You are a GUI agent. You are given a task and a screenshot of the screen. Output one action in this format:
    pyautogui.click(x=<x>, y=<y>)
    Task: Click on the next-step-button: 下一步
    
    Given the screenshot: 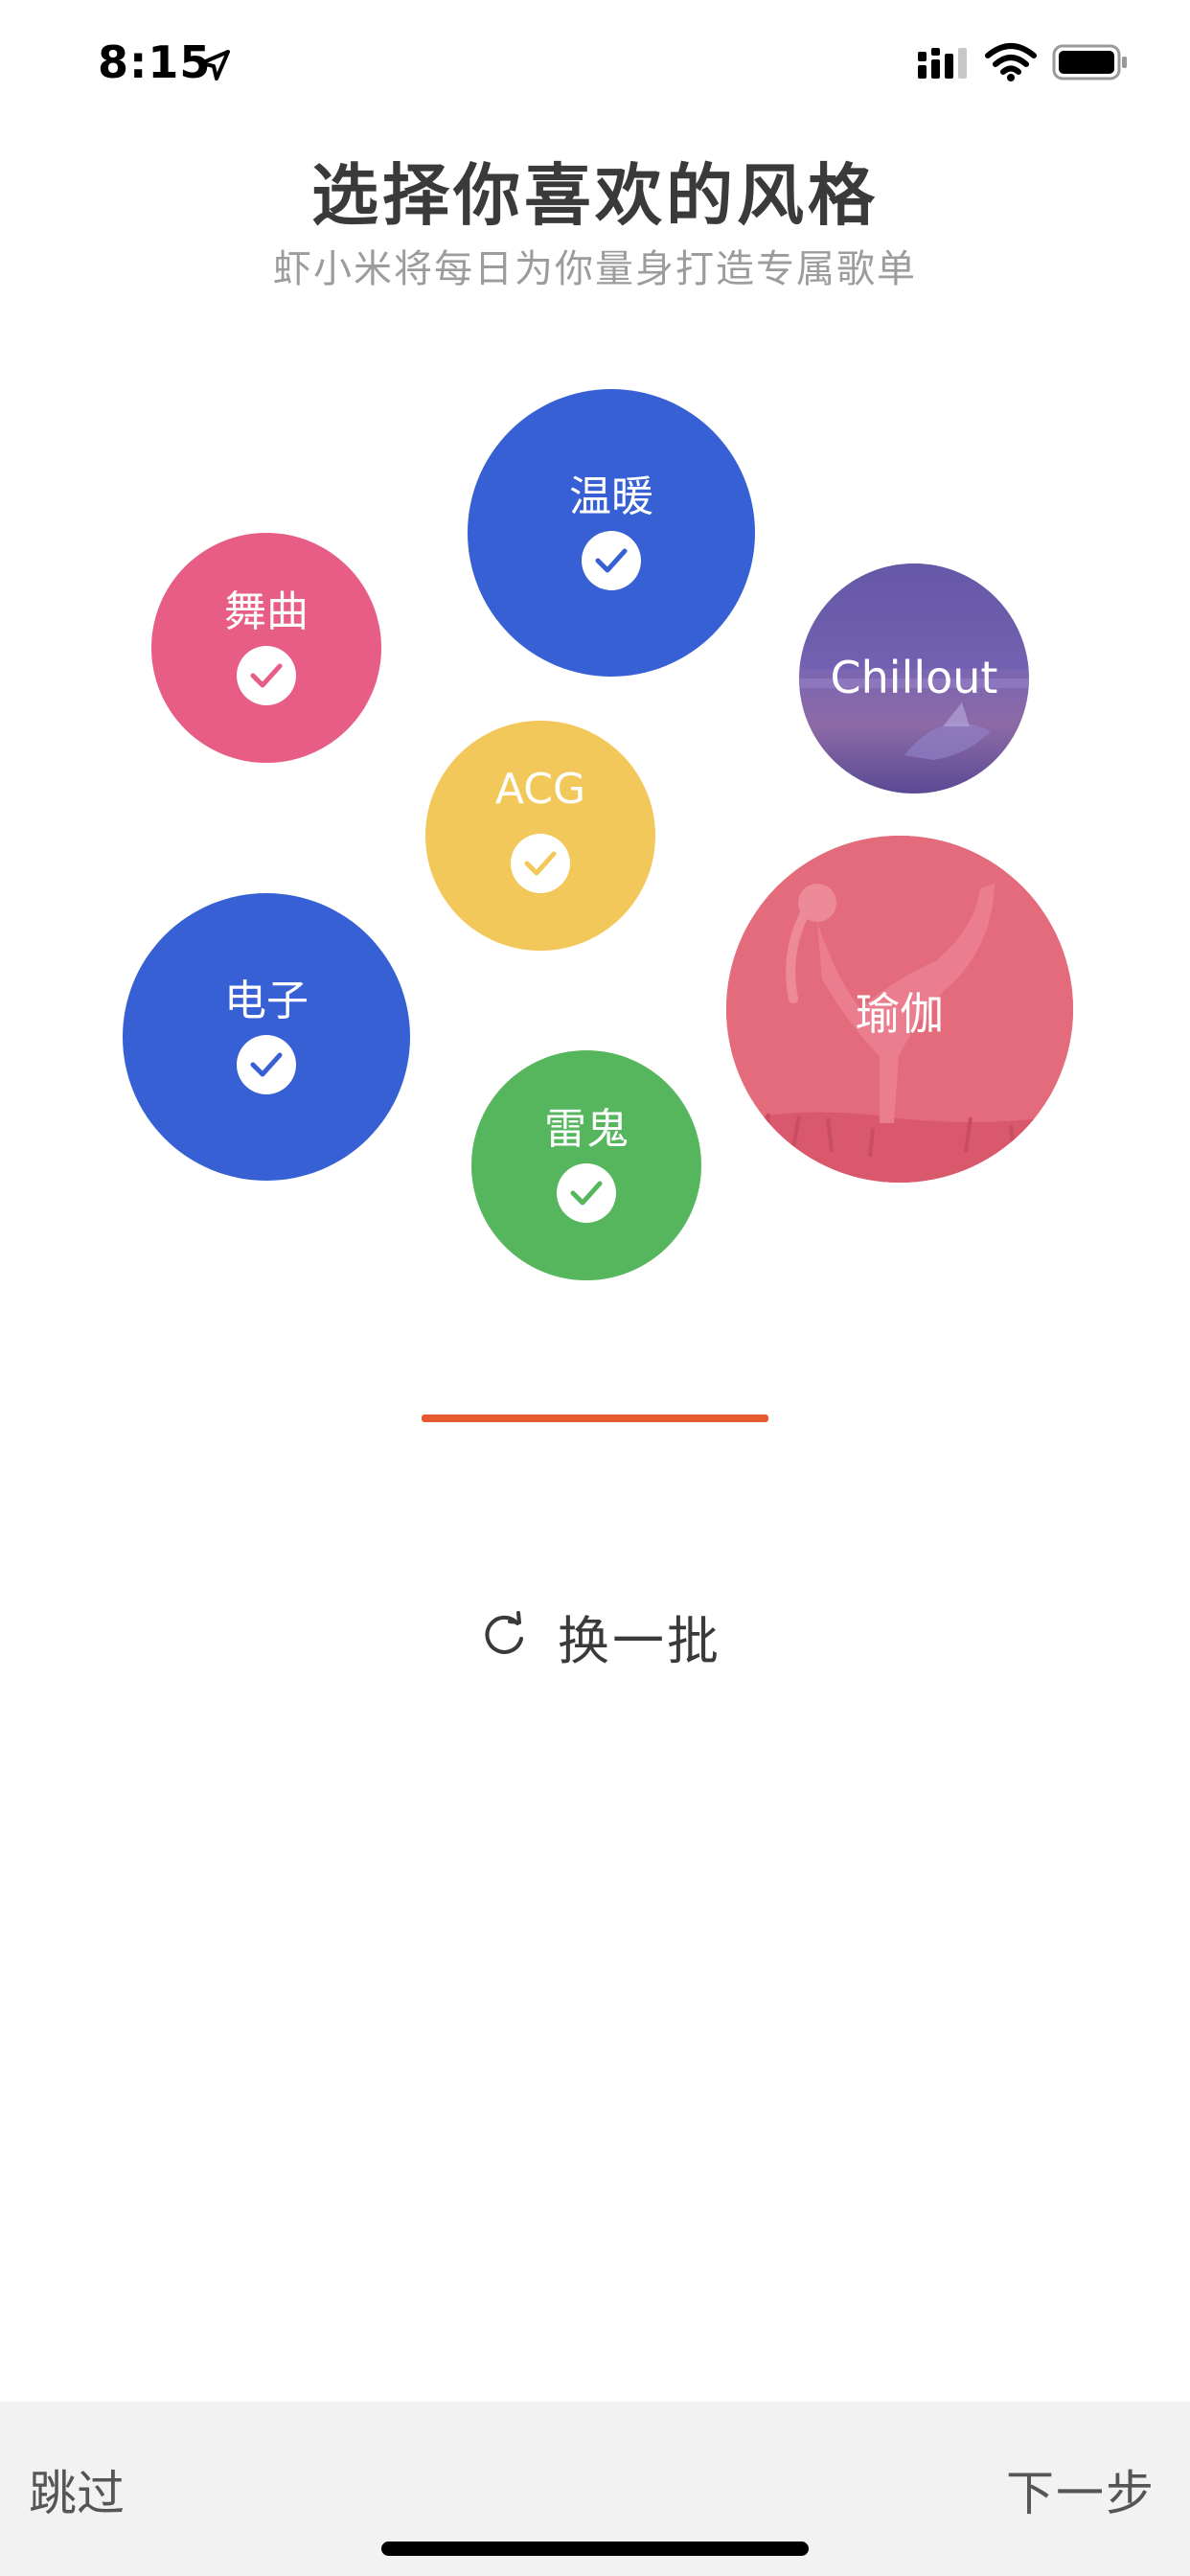 What is the action you would take?
    pyautogui.click(x=1081, y=2489)
    